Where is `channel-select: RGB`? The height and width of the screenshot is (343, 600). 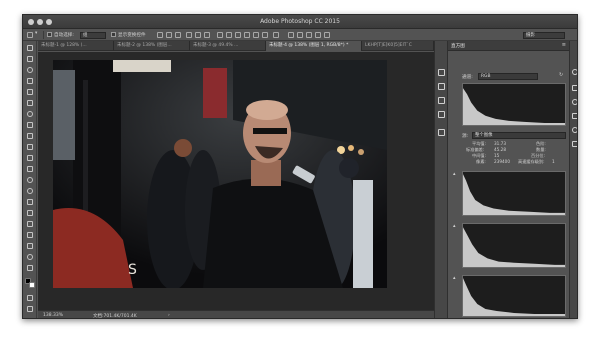 channel-select: RGB is located at coordinates (508, 76).